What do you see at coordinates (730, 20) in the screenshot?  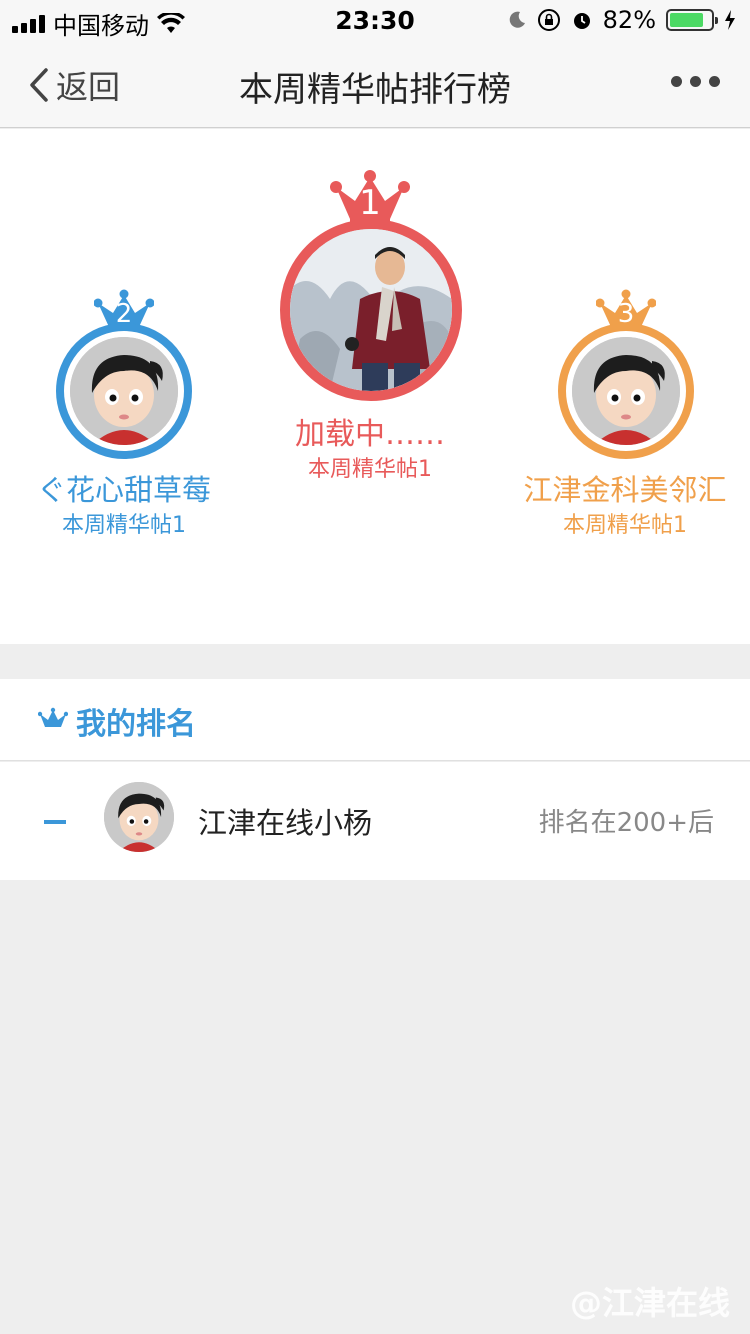 I see `charging-icon` at bounding box center [730, 20].